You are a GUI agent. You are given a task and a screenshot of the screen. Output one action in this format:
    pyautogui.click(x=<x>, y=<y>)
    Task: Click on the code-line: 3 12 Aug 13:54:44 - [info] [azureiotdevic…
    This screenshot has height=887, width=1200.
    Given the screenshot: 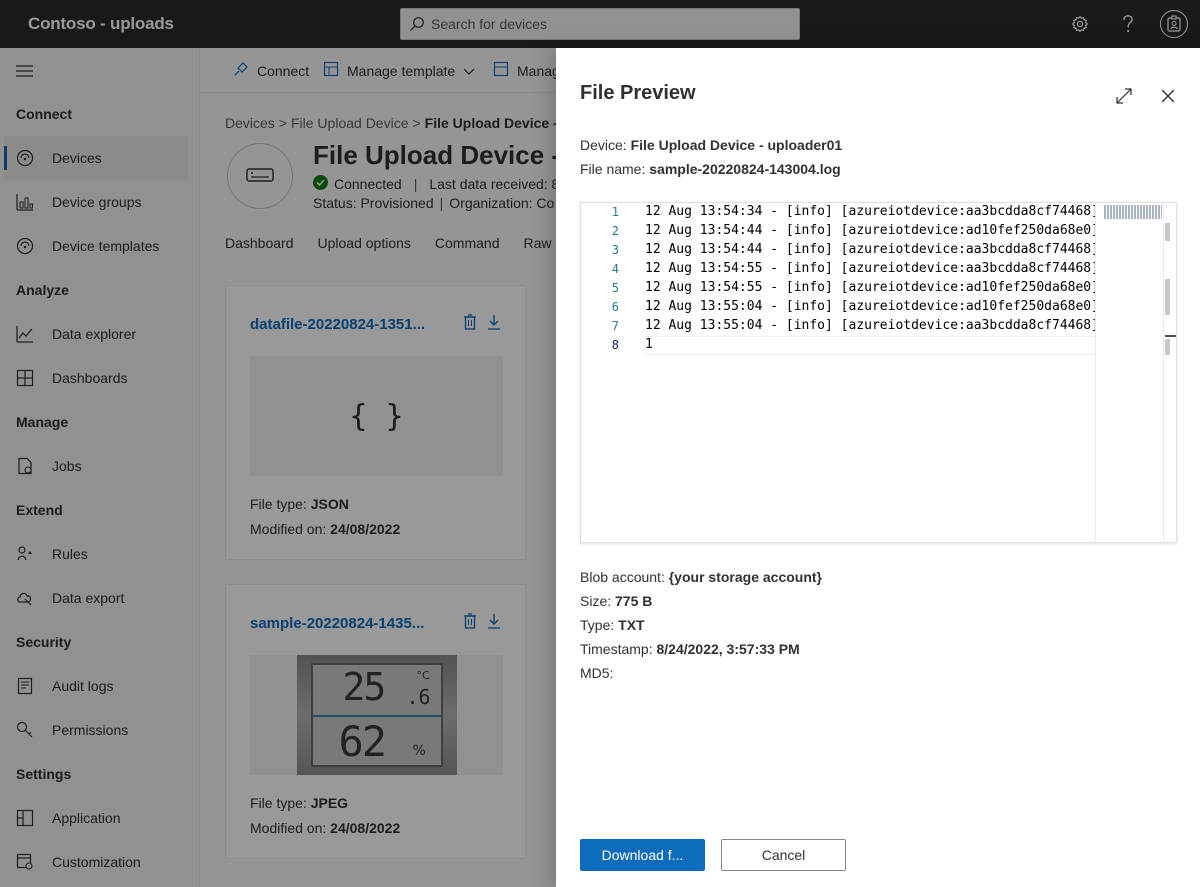 What is the action you would take?
    pyautogui.click(x=840, y=250)
    